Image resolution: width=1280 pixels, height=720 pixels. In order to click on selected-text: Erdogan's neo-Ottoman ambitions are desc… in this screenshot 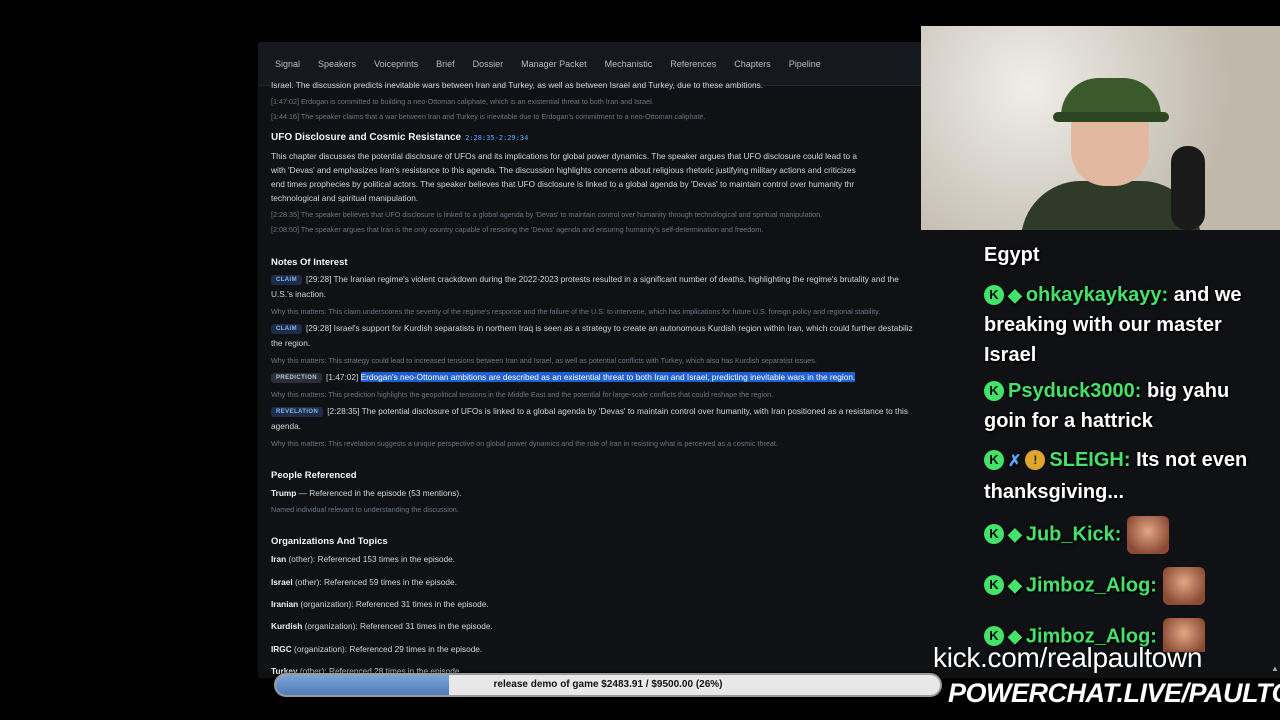, I will do `click(608, 377)`.